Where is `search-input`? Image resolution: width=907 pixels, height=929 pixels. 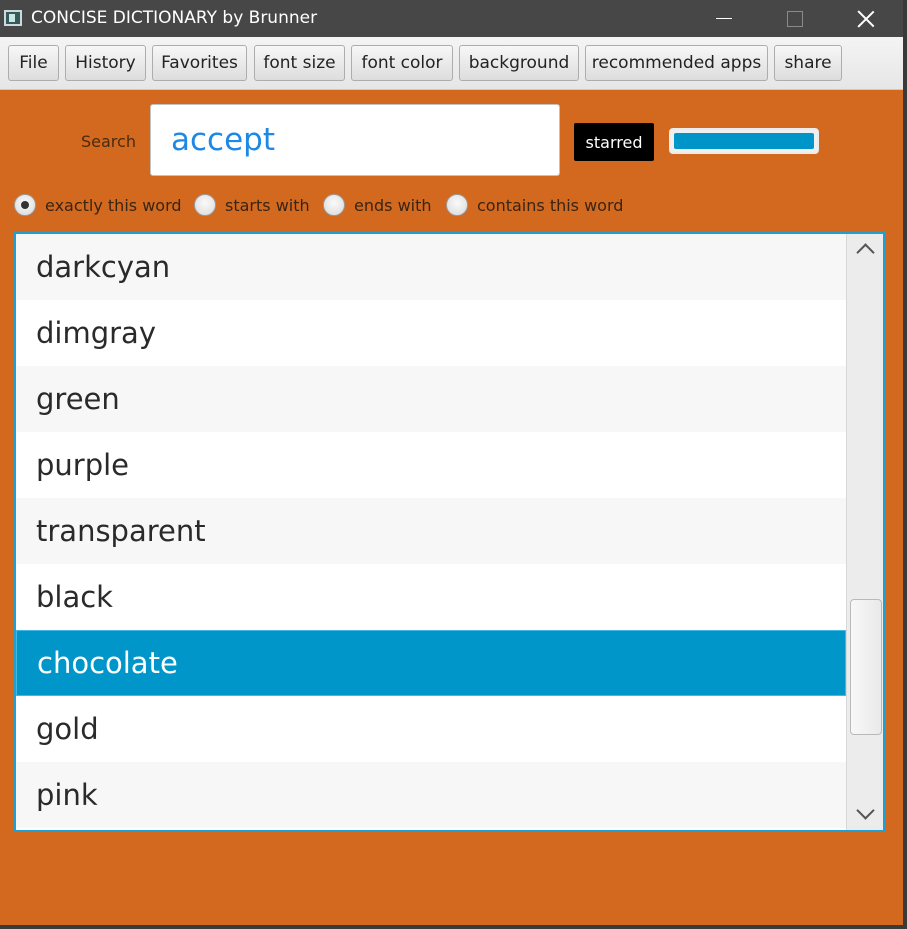
search-input is located at coordinates (355, 140).